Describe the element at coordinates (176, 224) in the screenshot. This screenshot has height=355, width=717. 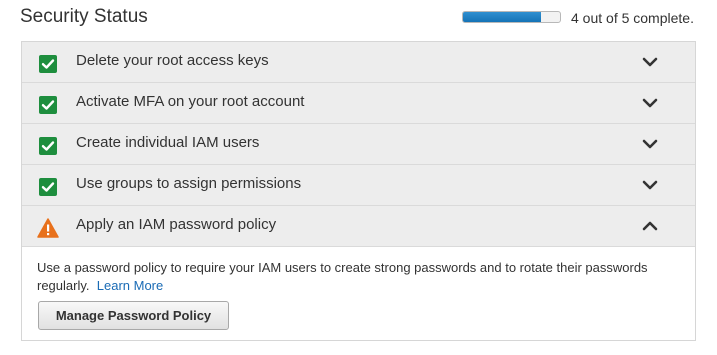
I see `checklist-item-label: Apply an IAM password policy` at that location.